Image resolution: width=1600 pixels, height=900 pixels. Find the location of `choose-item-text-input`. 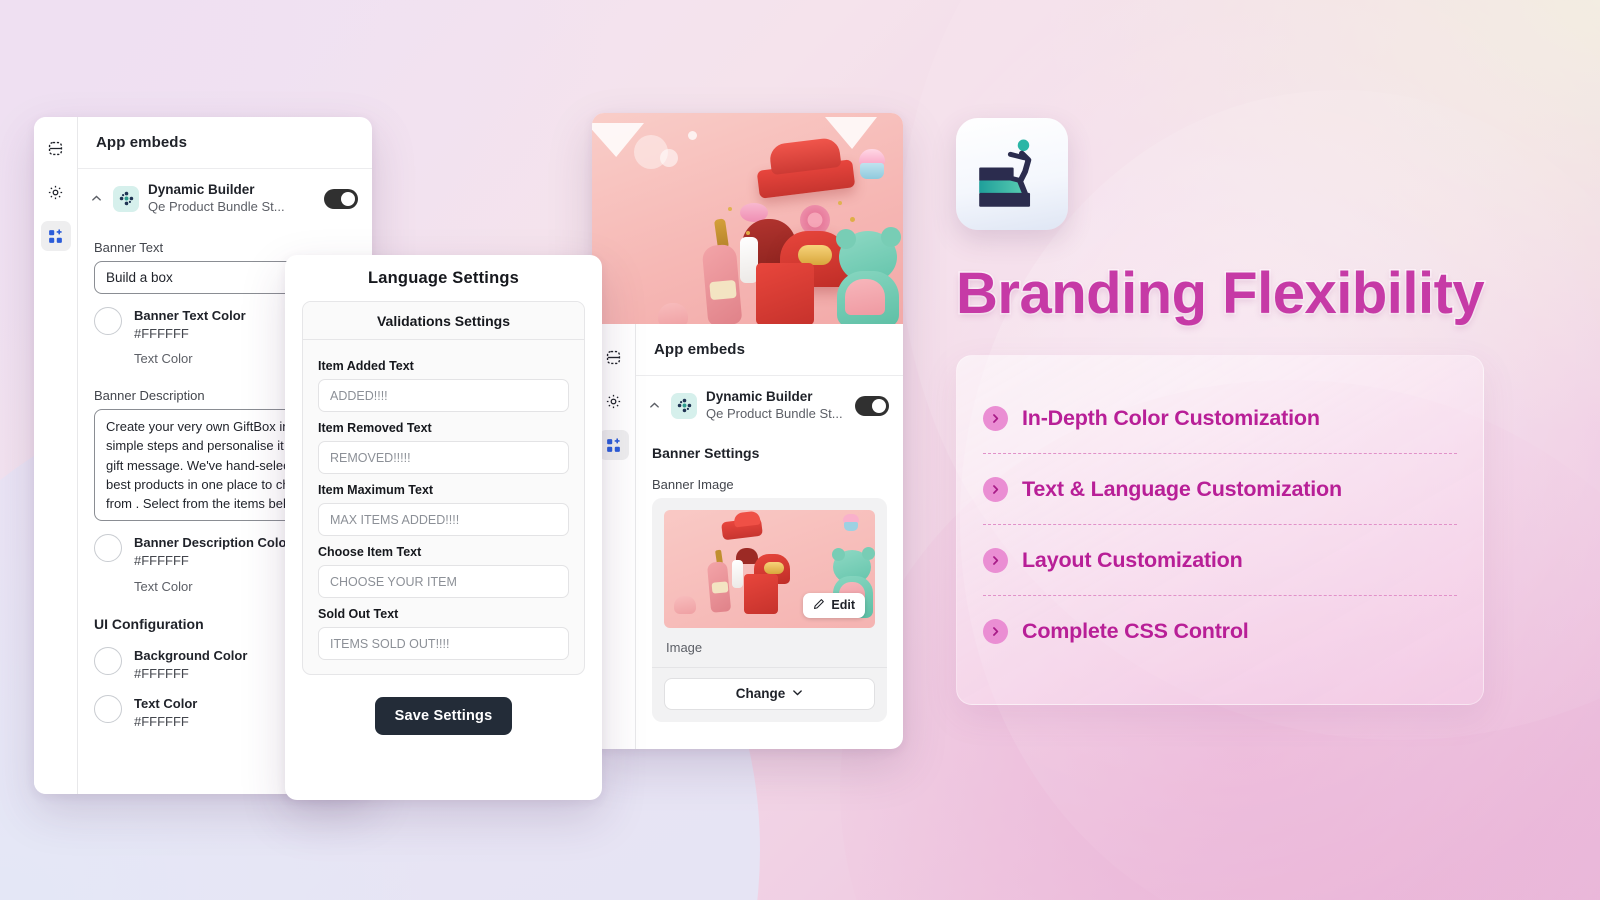

choose-item-text-input is located at coordinates (443, 581).